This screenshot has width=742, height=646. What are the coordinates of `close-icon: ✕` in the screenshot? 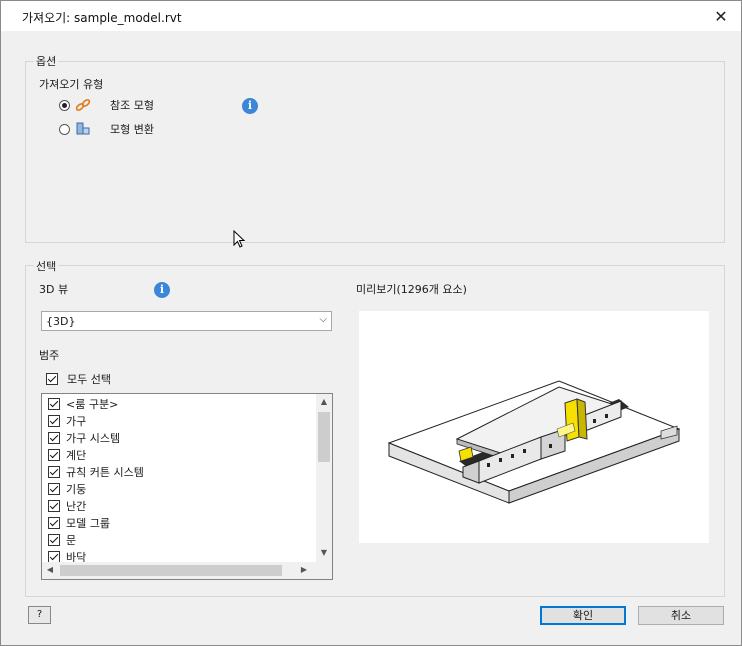 It's located at (721, 16).